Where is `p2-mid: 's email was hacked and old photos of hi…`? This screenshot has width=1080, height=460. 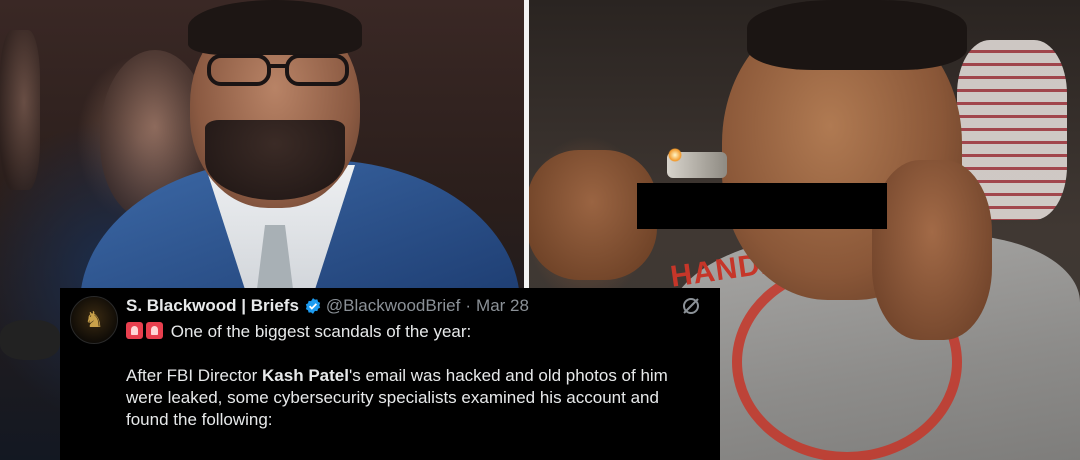 p2-mid: 's email was hacked and old photos of hi… is located at coordinates (508, 375).